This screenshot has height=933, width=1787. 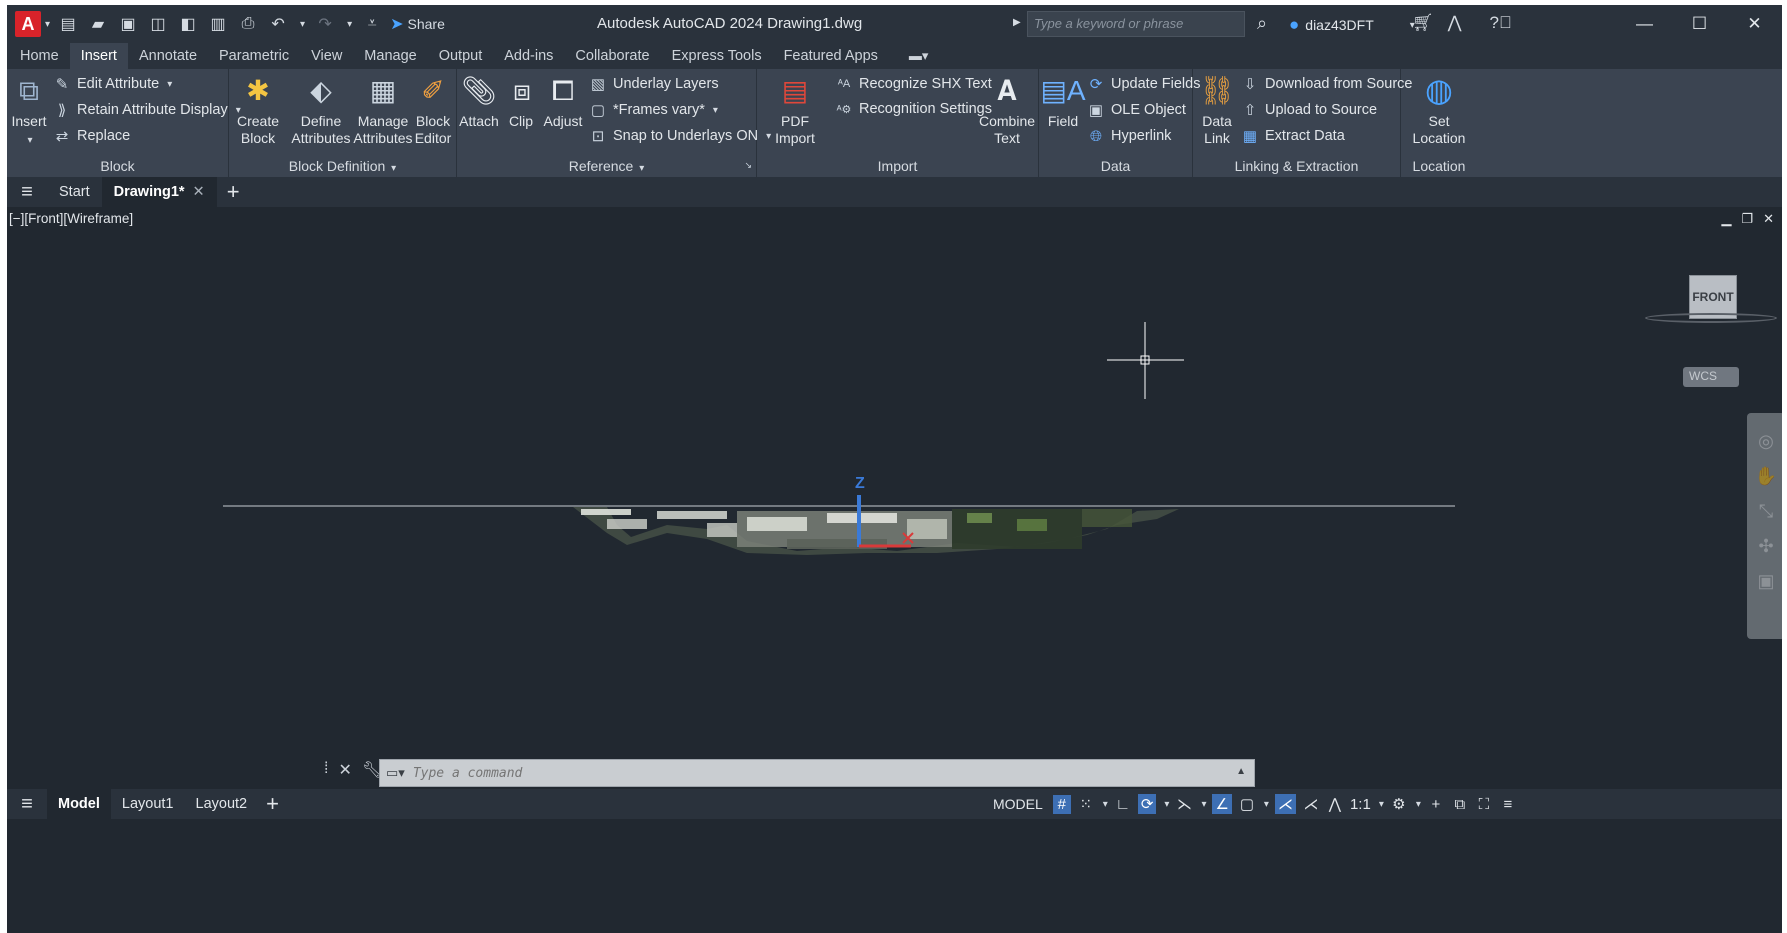 What do you see at coordinates (433, 109) in the screenshot?
I see `block-editor-button: ✐ Block Editor` at bounding box center [433, 109].